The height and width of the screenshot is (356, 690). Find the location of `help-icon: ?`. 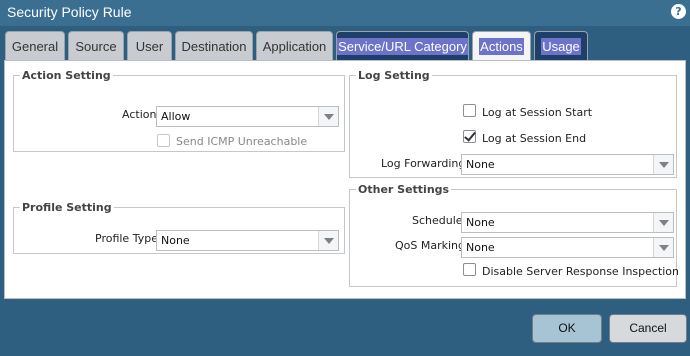

help-icon: ? is located at coordinates (678, 11).